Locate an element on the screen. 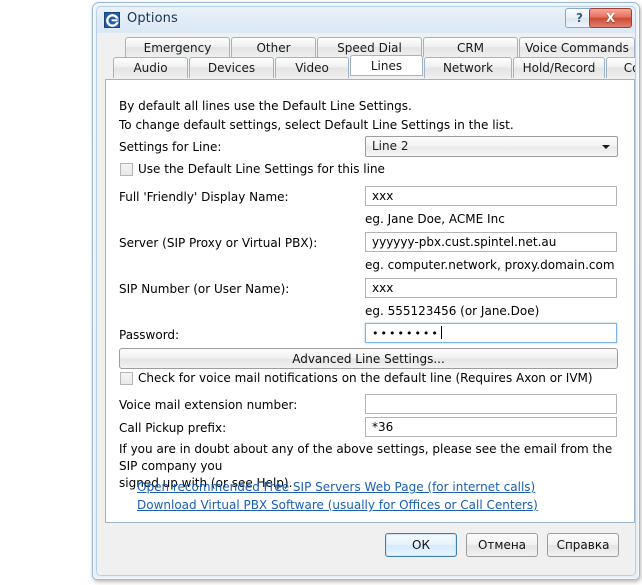  tab-emergency: Emergency is located at coordinates (177, 47).